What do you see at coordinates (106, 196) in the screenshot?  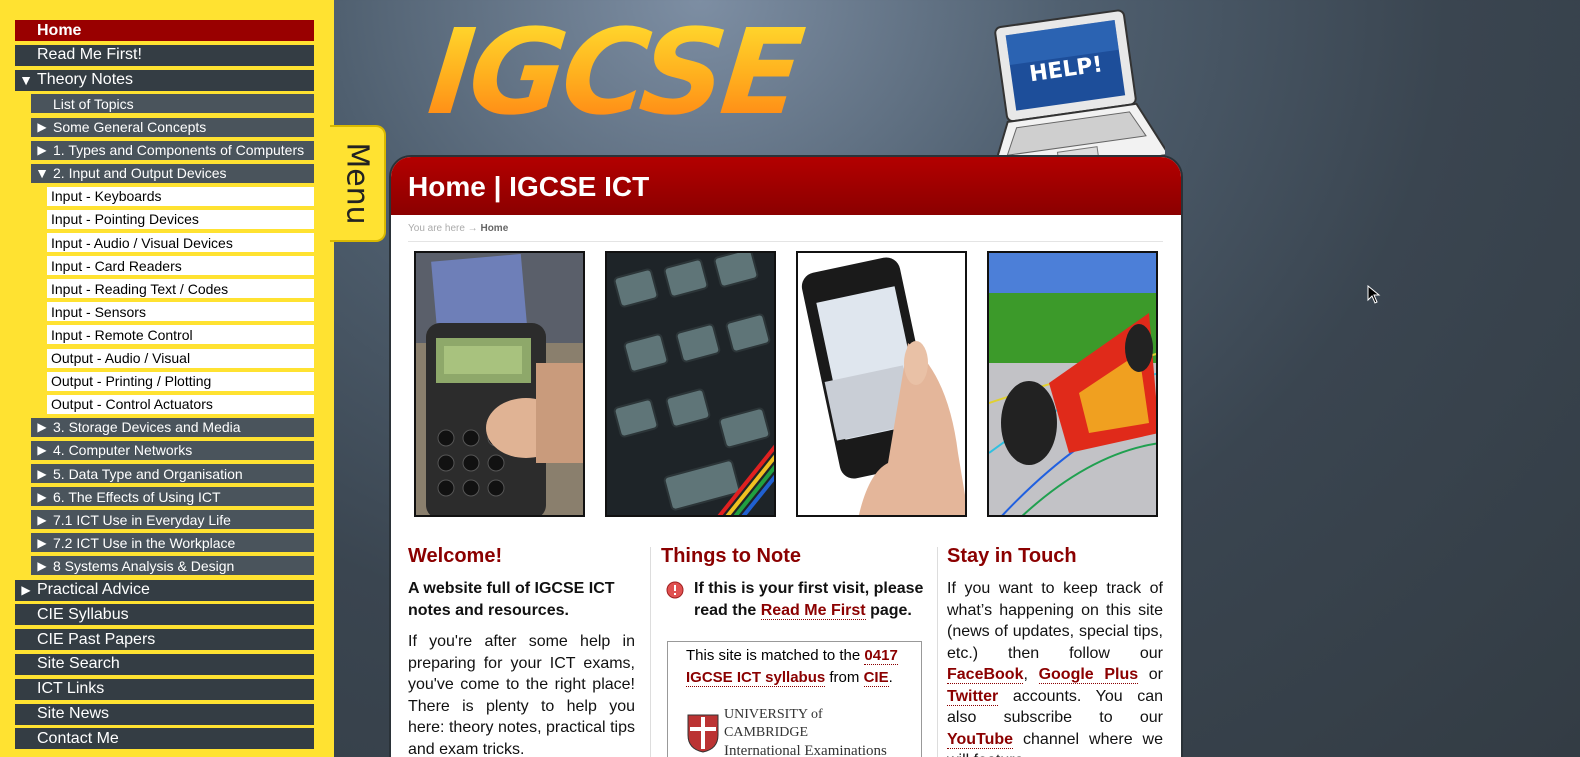 I see `sidebar-item-label: Input - Keyboards` at bounding box center [106, 196].